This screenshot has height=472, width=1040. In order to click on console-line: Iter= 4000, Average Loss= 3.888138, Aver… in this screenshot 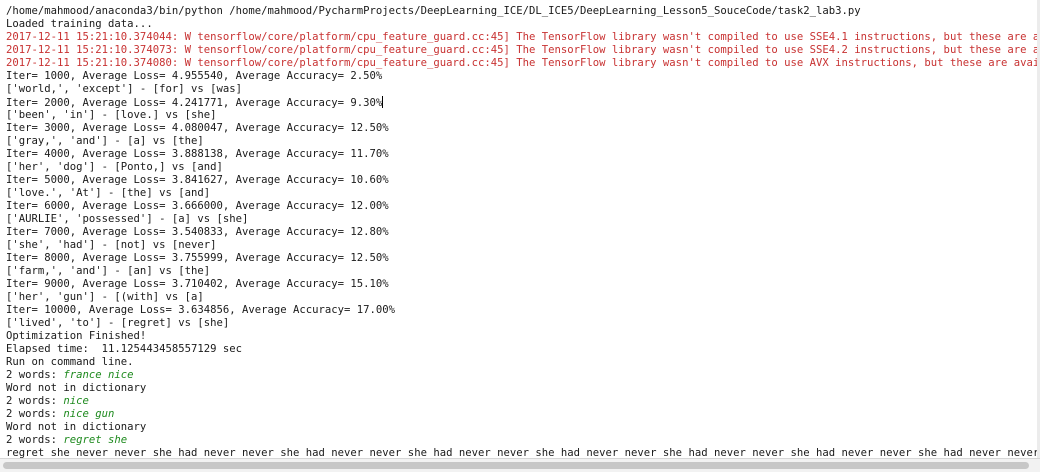, I will do `click(523, 154)`.